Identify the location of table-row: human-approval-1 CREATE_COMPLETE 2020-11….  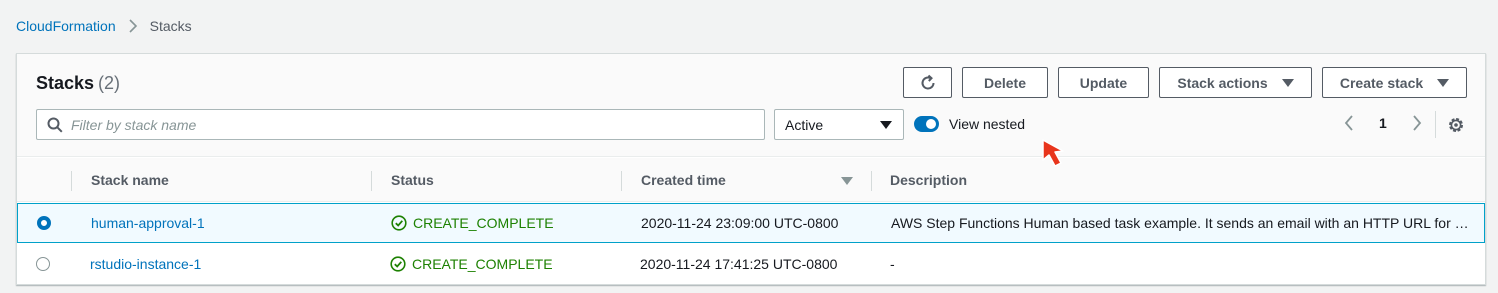
(751, 223).